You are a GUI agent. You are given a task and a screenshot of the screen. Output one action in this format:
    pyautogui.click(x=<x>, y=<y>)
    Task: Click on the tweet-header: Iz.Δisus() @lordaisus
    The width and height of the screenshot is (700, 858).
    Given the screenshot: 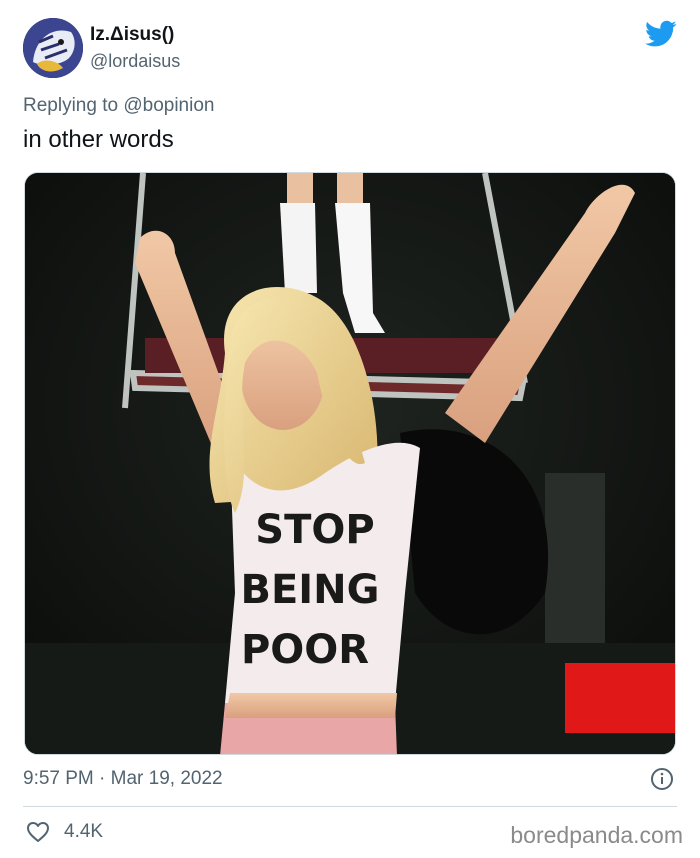 What is the action you would take?
    pyautogui.click(x=351, y=48)
    